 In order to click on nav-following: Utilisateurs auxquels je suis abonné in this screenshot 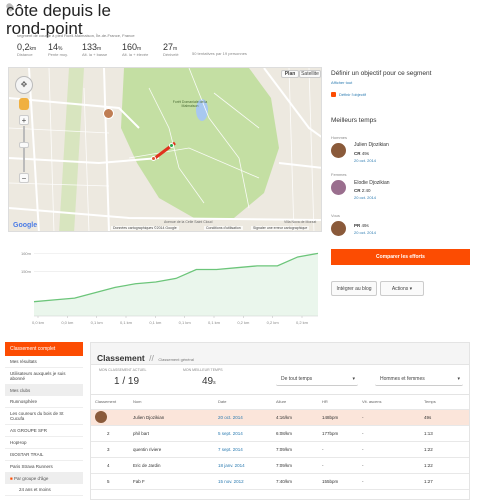, I will do `click(44, 376)`.